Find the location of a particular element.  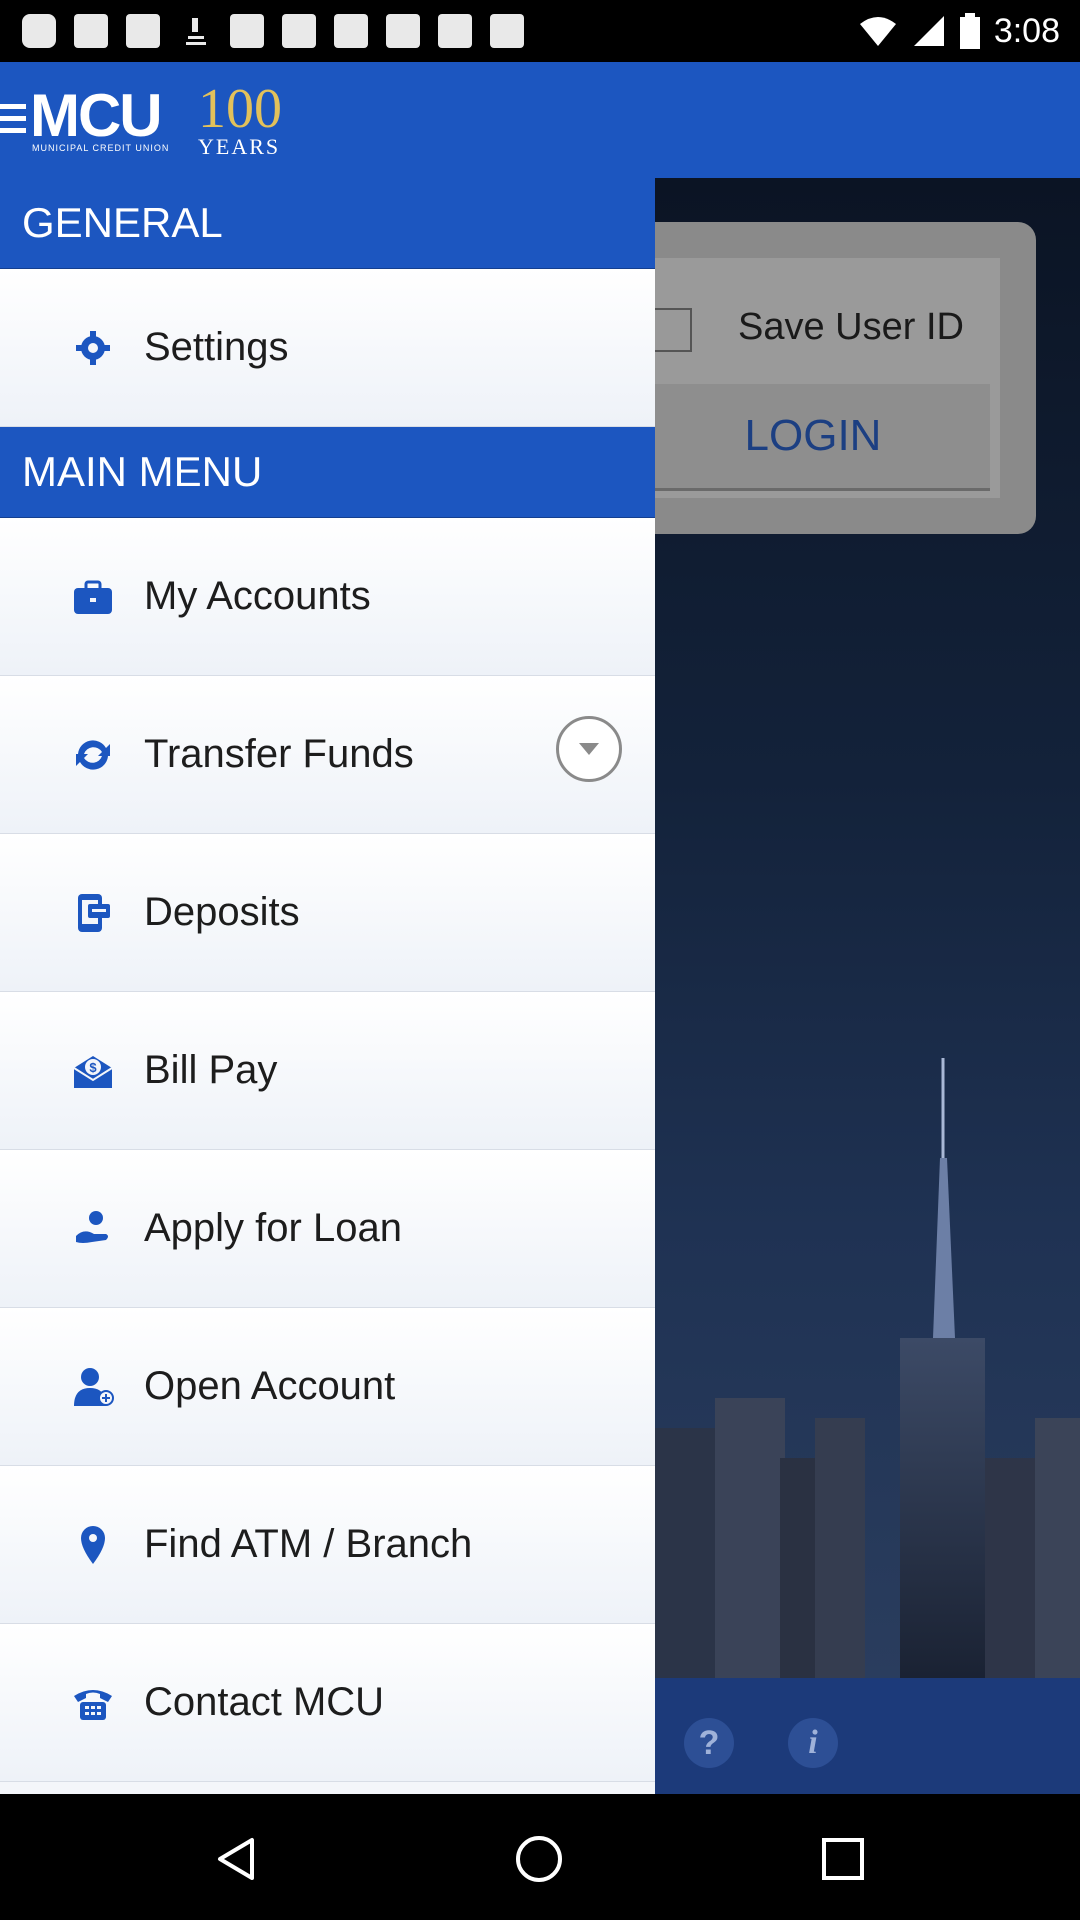

phone-icon is located at coordinates (93, 1705).